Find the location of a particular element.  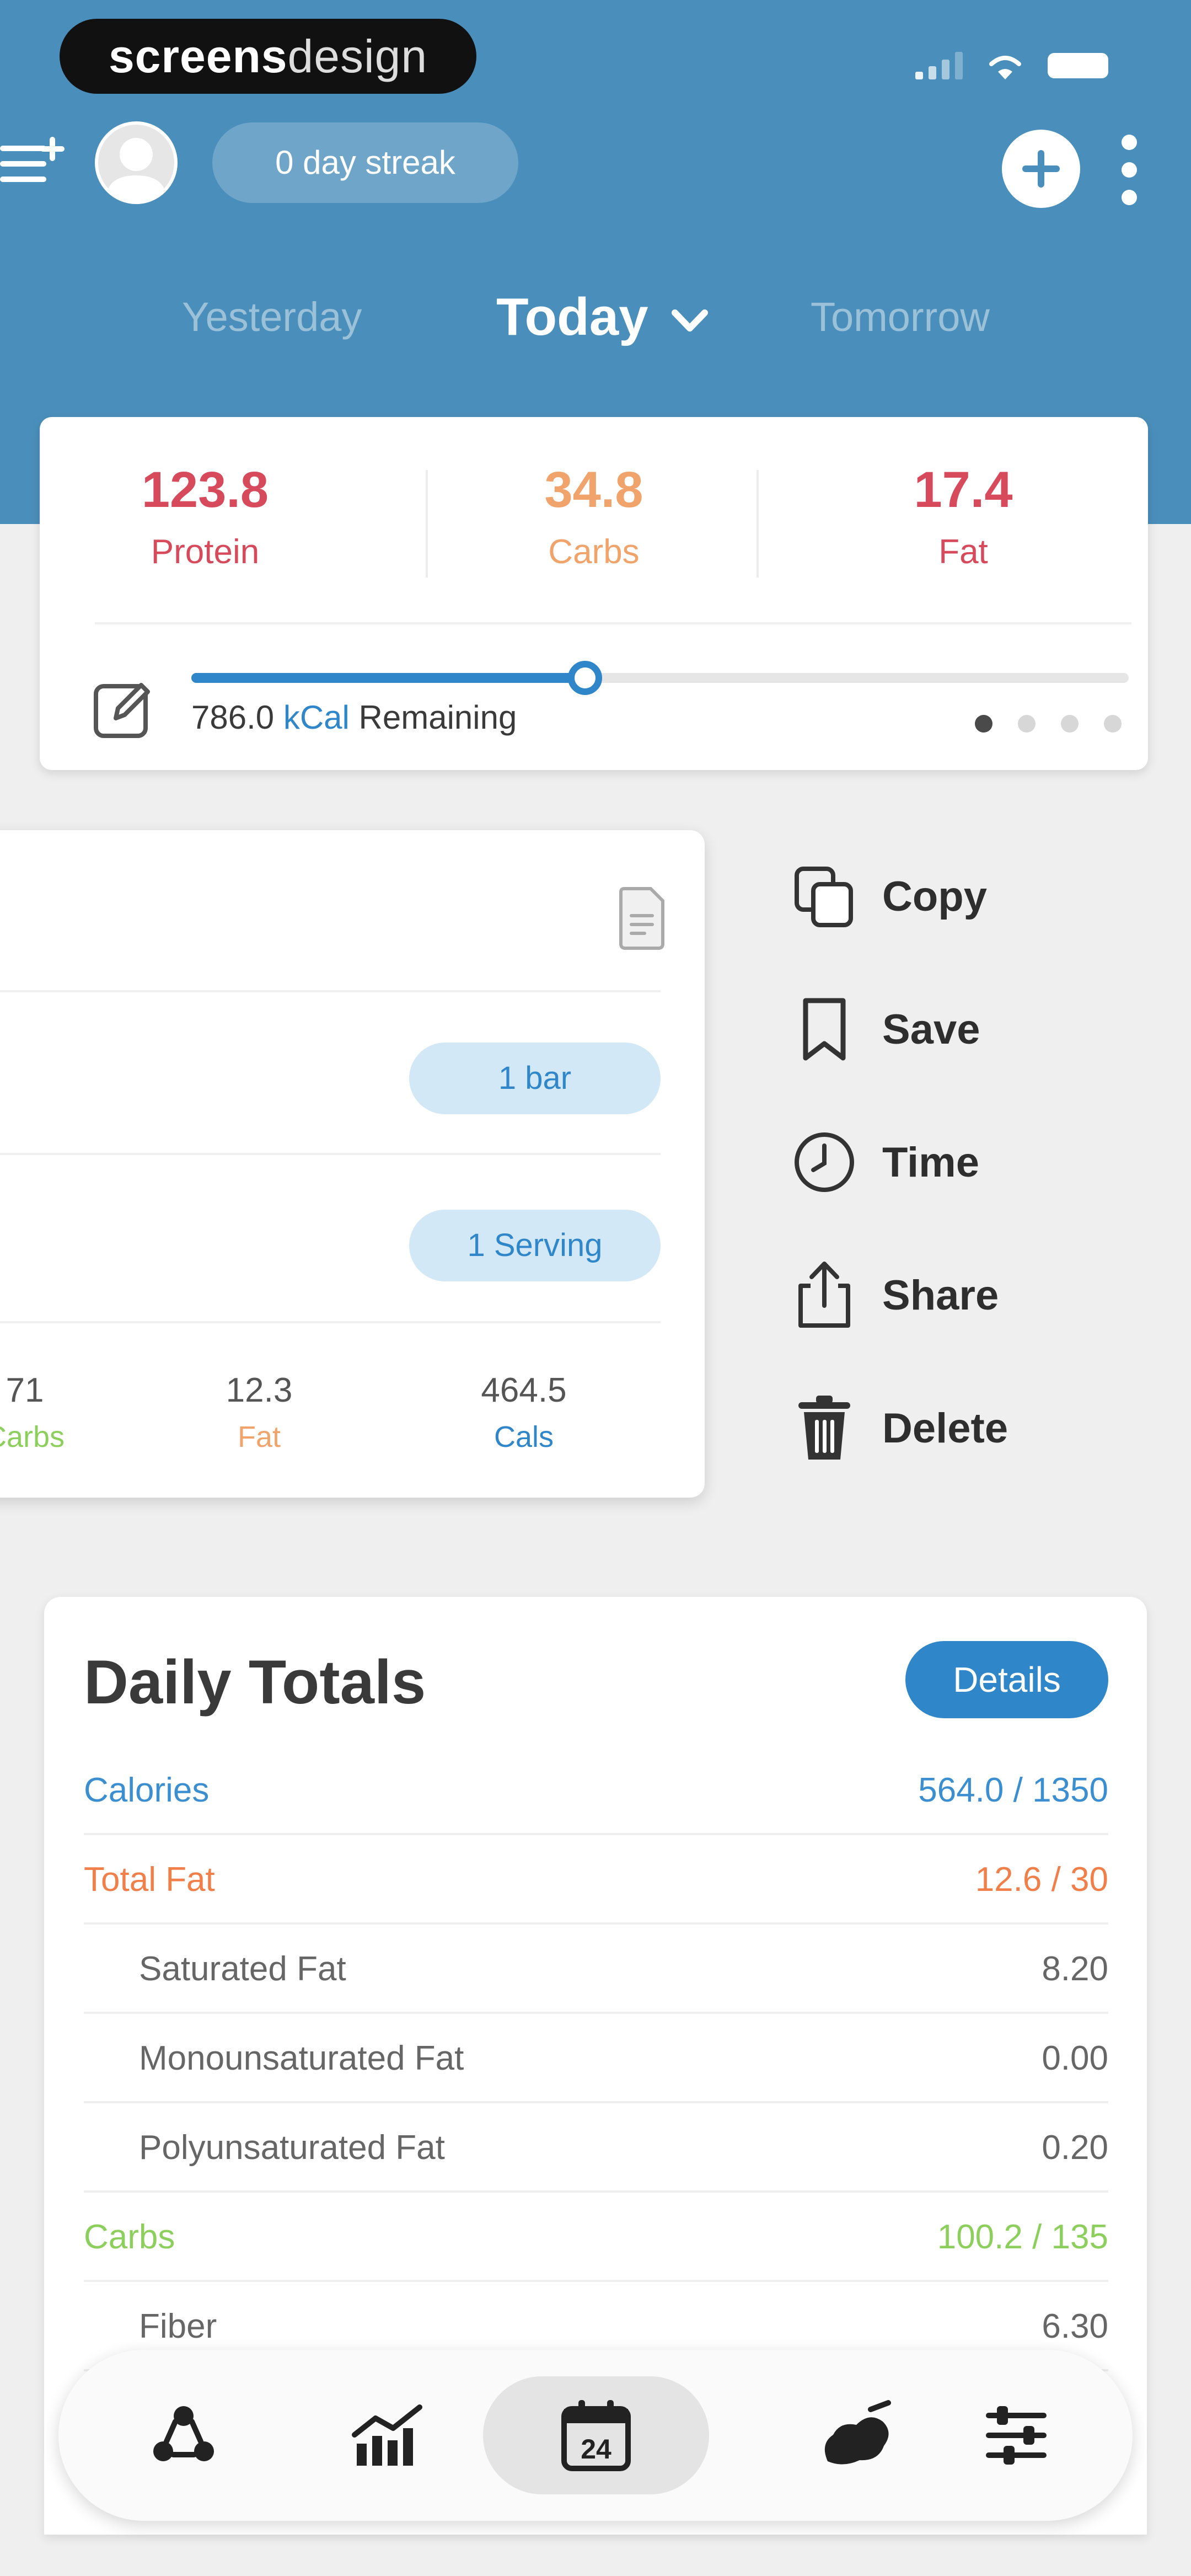

meal-cals-value: 464.5 is located at coordinates (524, 1390).